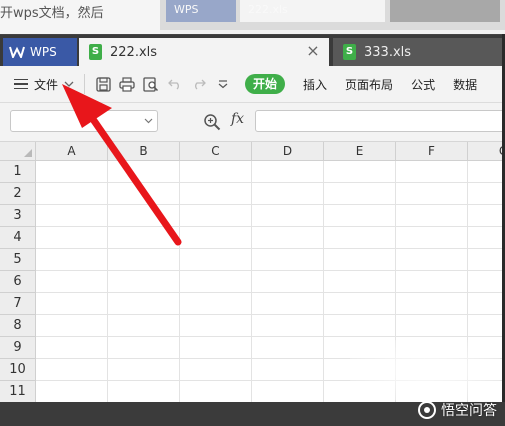  I want to click on background-tab-strip: WPS 222.xls, so click(332, 15).